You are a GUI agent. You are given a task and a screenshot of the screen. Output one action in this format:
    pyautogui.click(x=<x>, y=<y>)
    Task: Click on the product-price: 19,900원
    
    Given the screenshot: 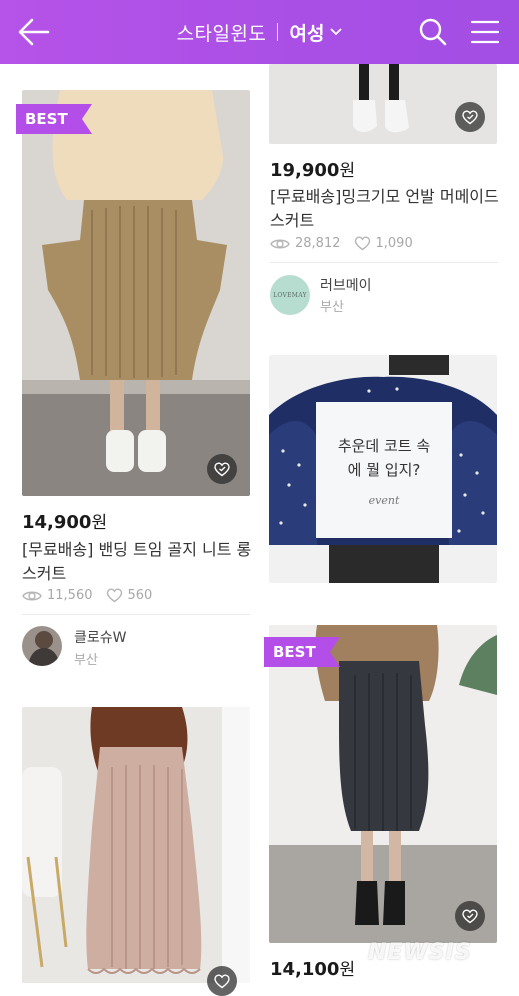 What is the action you would take?
    pyautogui.click(x=312, y=168)
    